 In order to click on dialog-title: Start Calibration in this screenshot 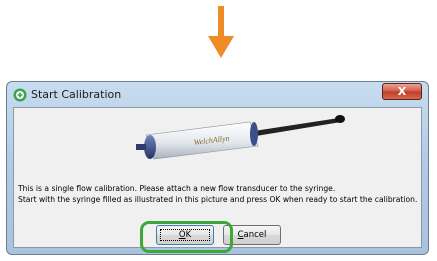, I will do `click(76, 94)`.